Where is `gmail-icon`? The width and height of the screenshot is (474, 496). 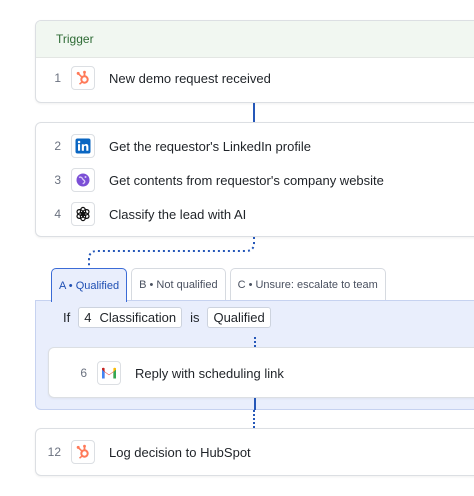 gmail-icon is located at coordinates (109, 373).